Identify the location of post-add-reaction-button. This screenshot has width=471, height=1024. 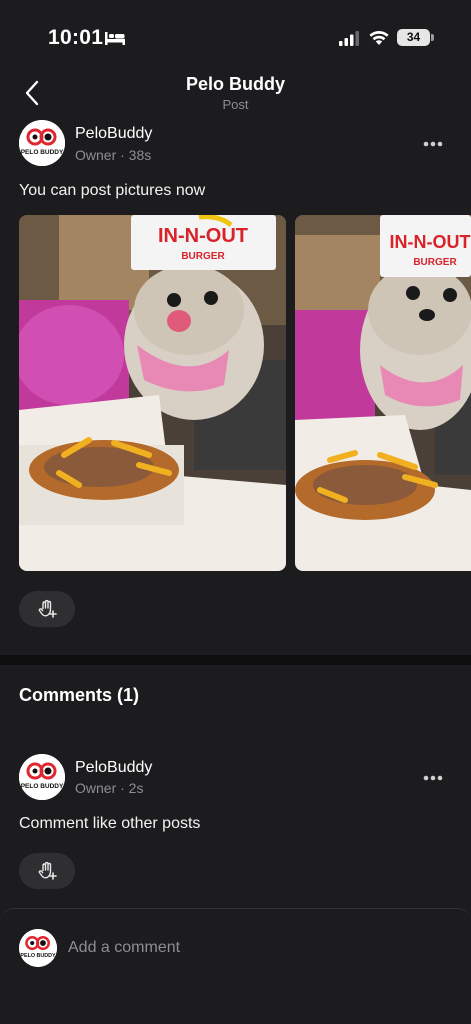
(47, 609).